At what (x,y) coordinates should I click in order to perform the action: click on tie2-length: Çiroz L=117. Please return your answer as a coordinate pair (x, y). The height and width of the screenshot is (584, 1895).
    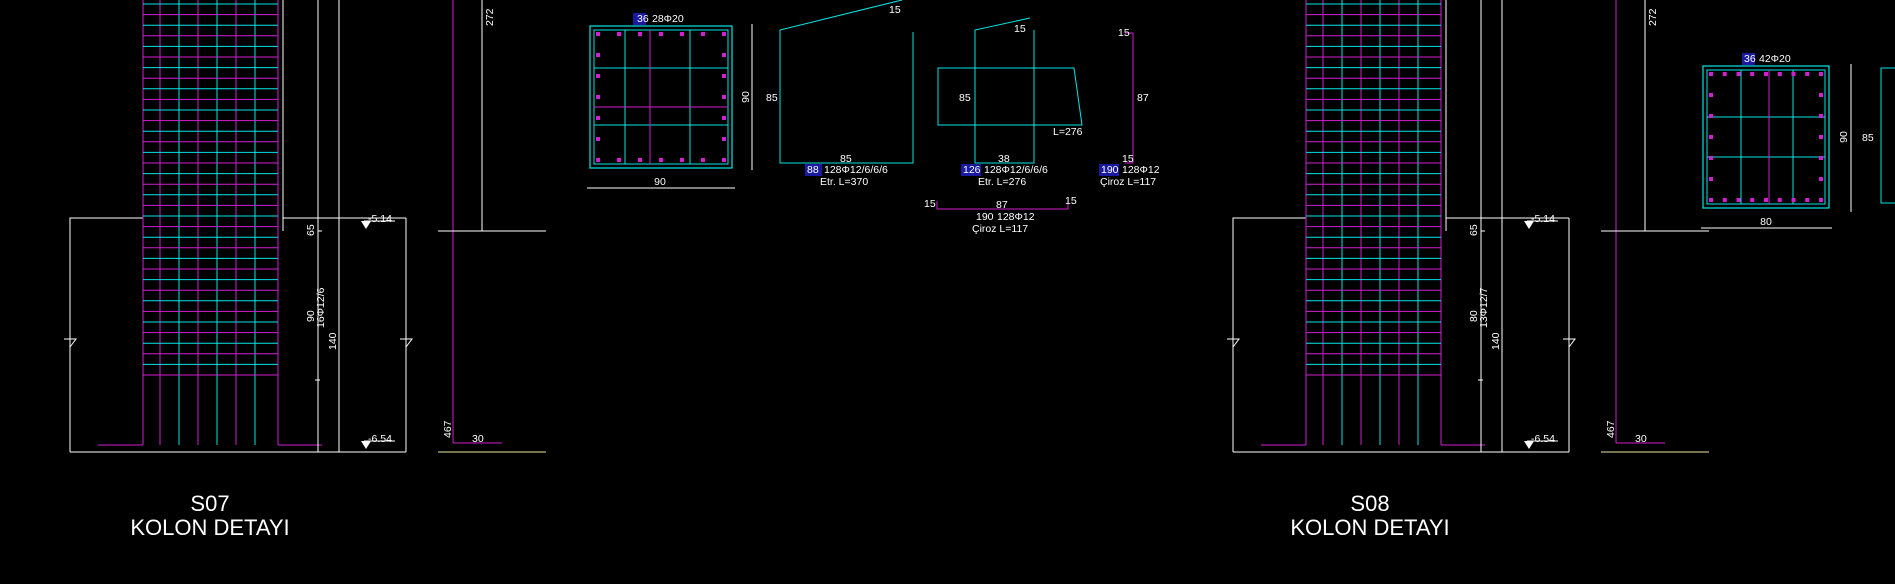
    Looking at the image, I should click on (1000, 229).